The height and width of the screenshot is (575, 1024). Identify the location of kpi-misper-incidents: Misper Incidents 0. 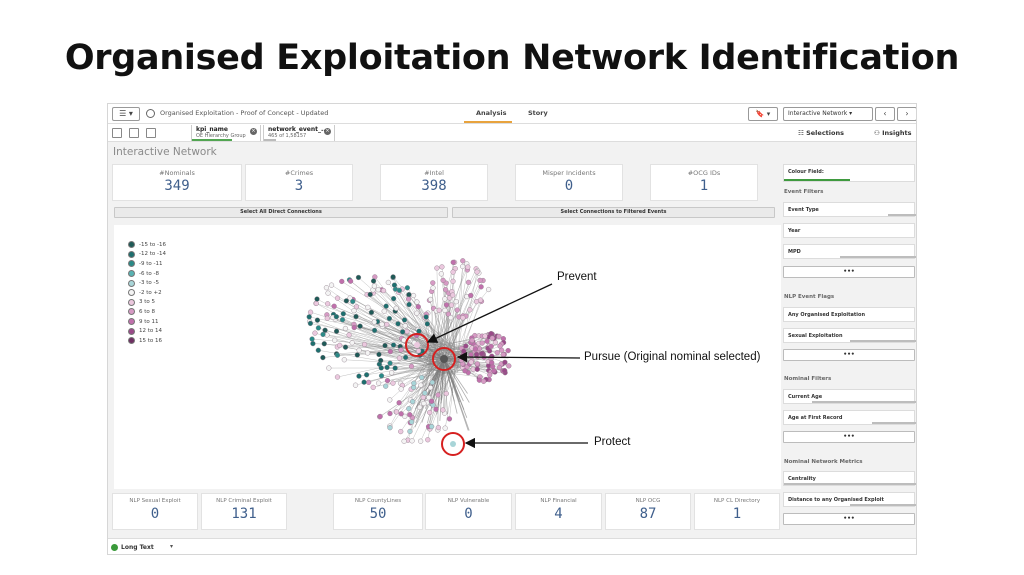
(569, 182).